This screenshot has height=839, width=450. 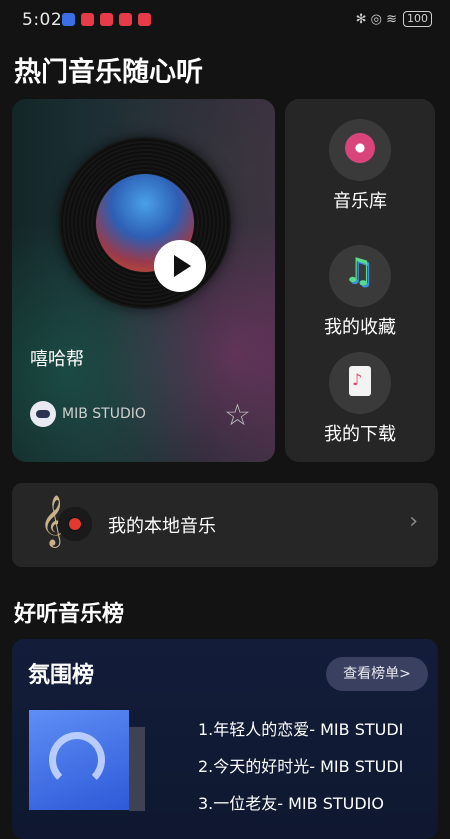 What do you see at coordinates (162, 526) in the screenshot?
I see `local-music-label: 我的本地音乐` at bounding box center [162, 526].